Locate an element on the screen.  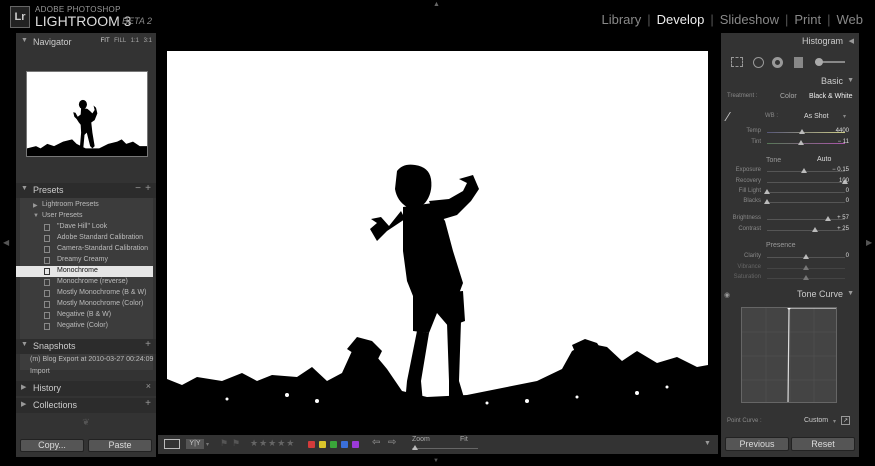
auto-tone-button: Auto is located at coordinates (824, 159).